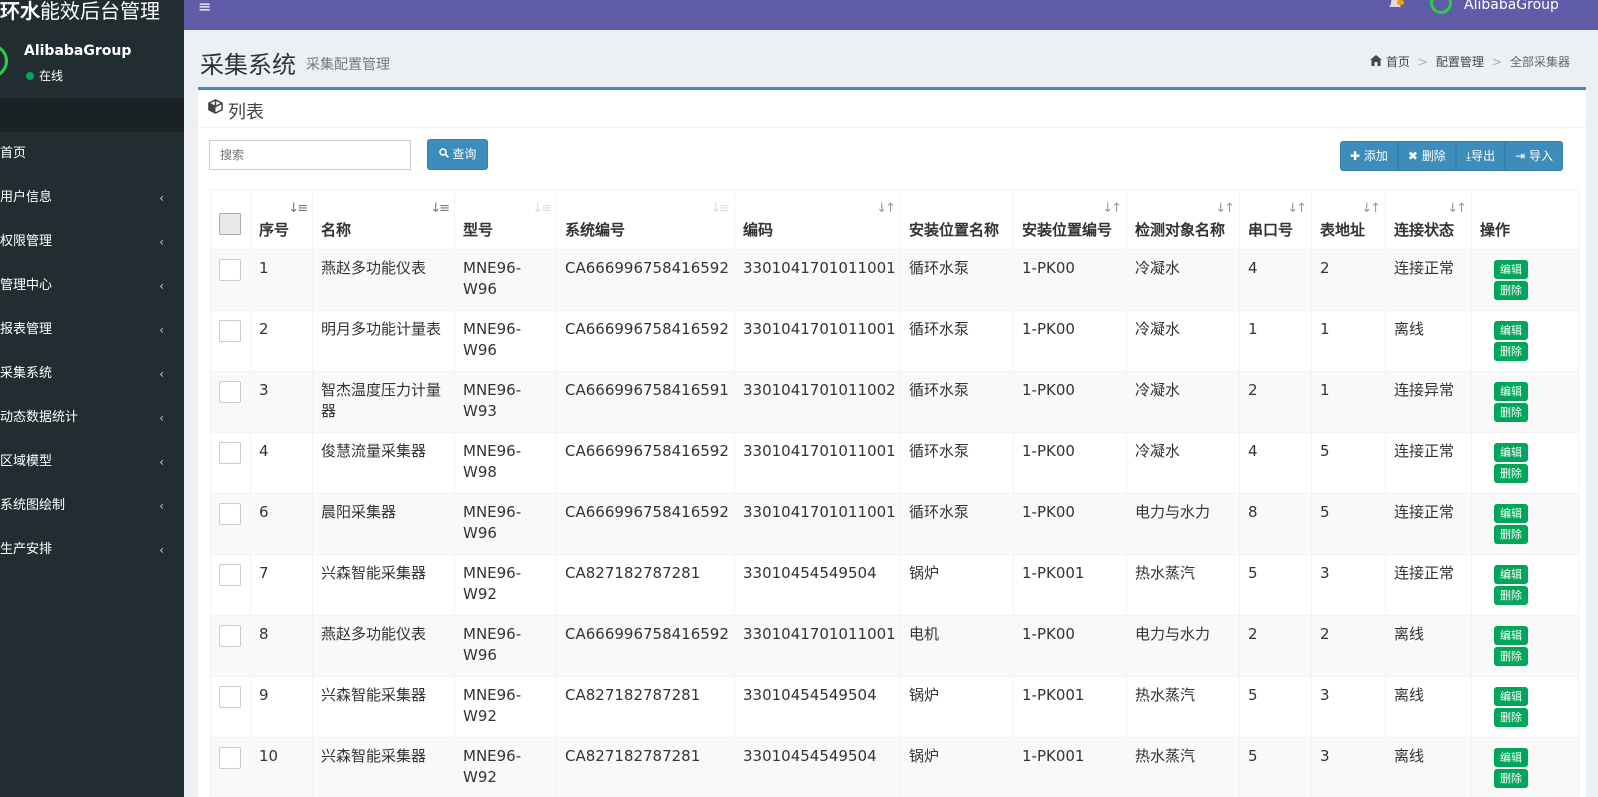 The image size is (1598, 797). I want to click on sidebar-item-production: 生产安排 ‹, so click(92, 560).